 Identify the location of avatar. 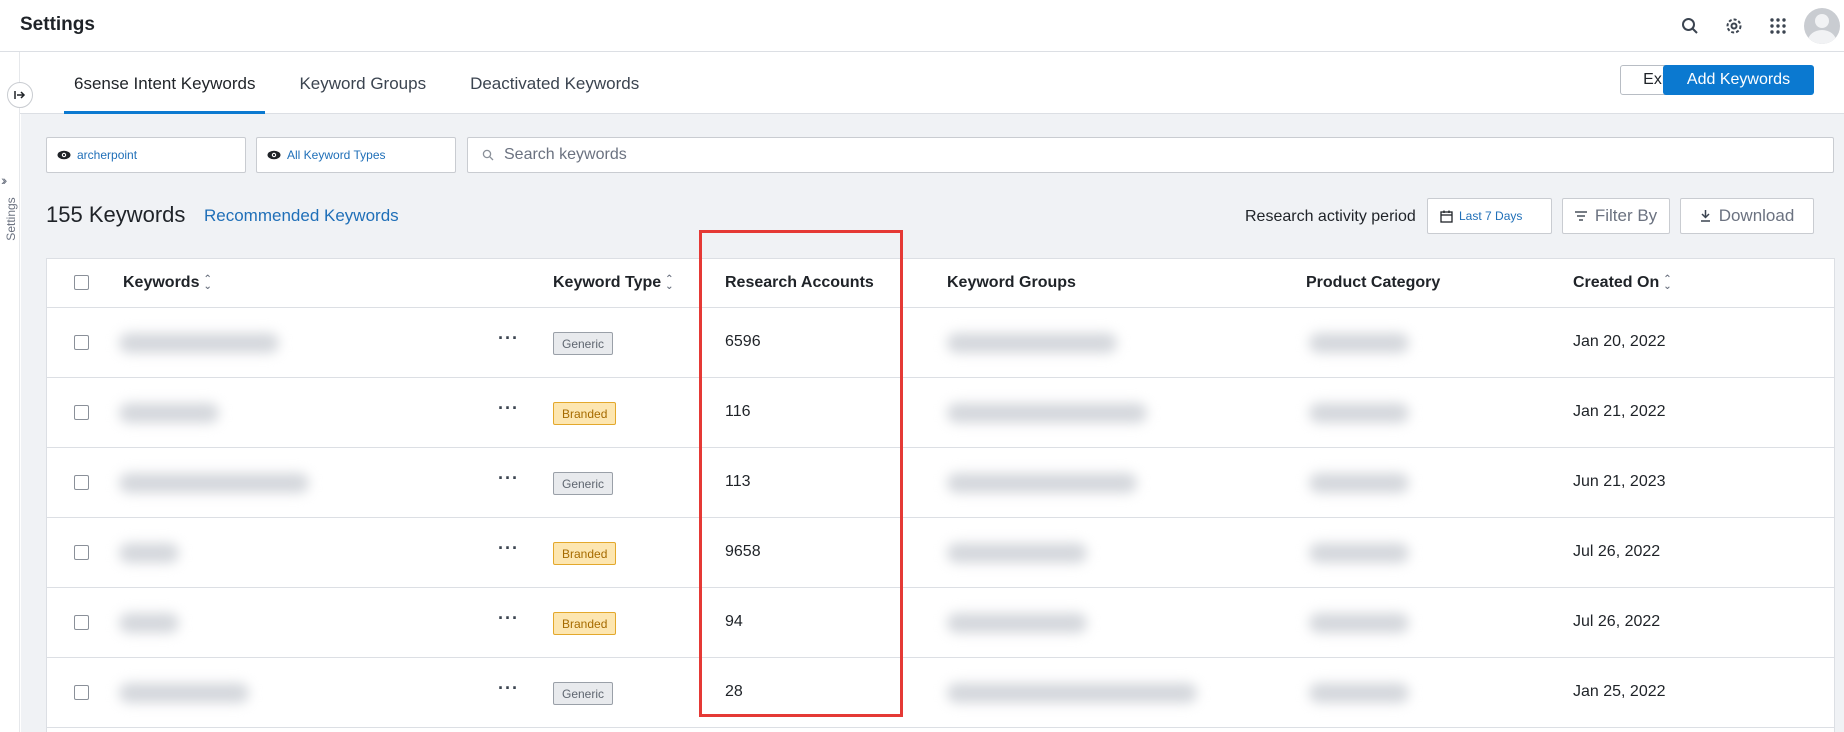
(1822, 26).